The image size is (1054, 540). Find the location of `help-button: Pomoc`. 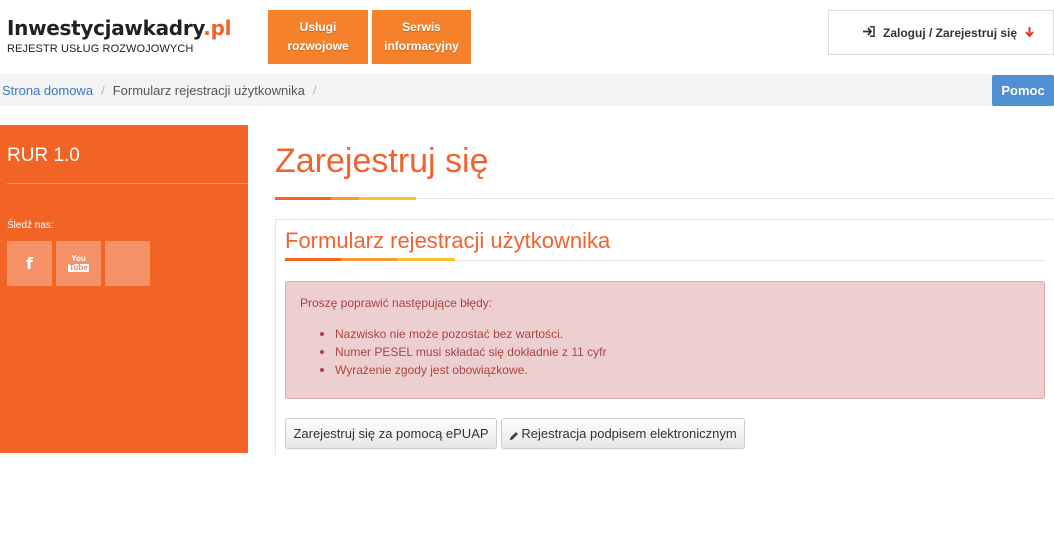

help-button: Pomoc is located at coordinates (1023, 90).